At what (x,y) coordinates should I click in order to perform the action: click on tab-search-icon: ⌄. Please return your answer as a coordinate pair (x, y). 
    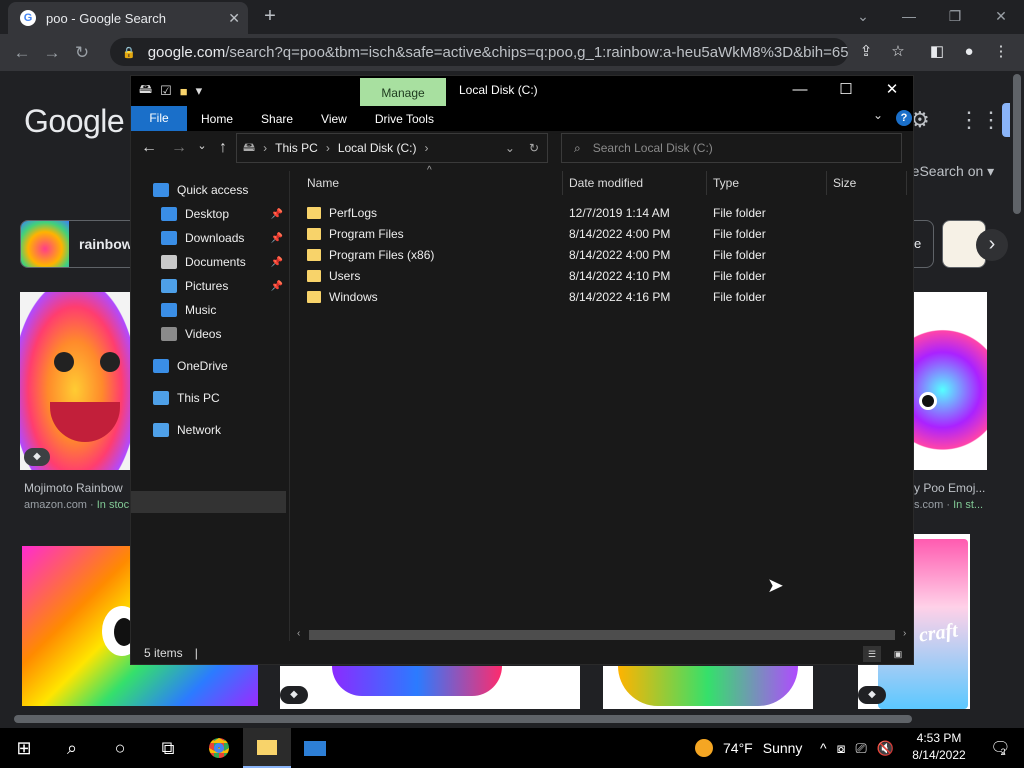
    Looking at the image, I should click on (863, 16).